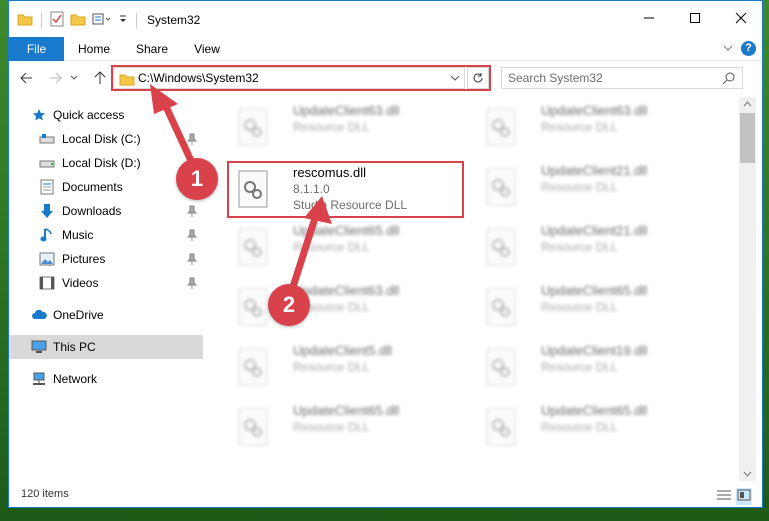 This screenshot has height=521, width=769. Describe the element at coordinates (594, 350) in the screenshot. I see `file-name: UpdateClient19.dll` at that location.